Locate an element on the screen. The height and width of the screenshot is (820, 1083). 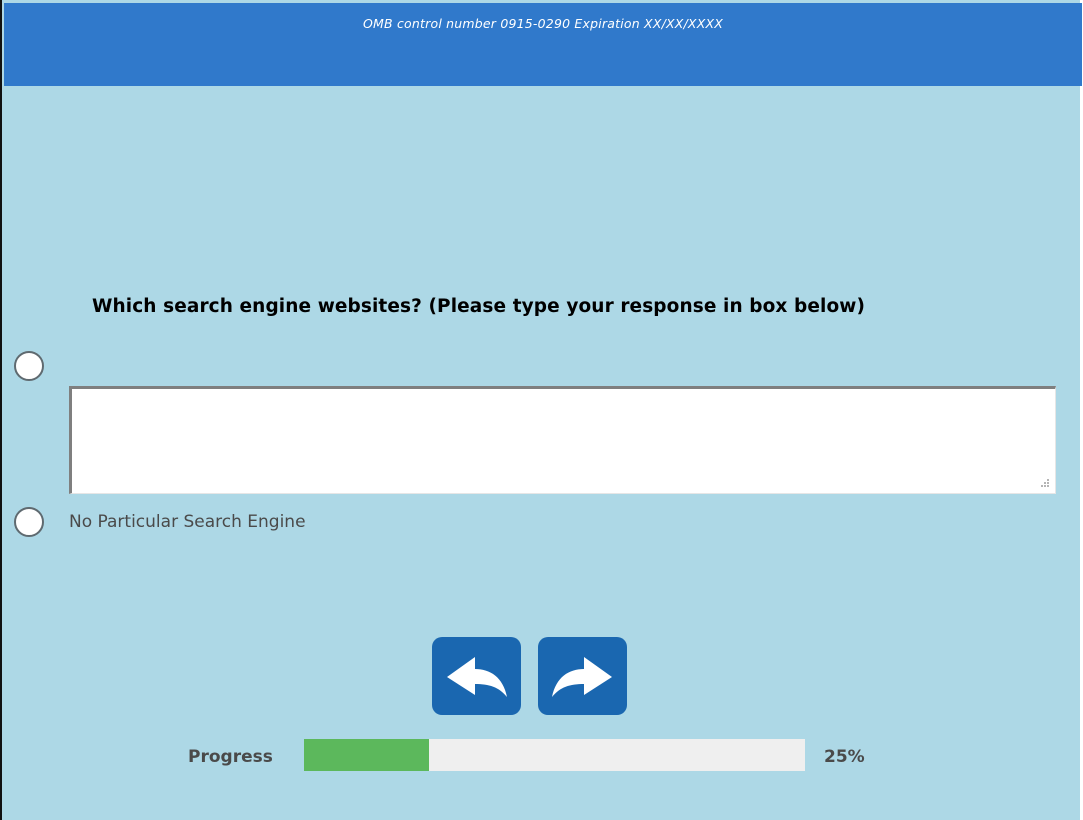
progress-label: Progress is located at coordinates (230, 757).